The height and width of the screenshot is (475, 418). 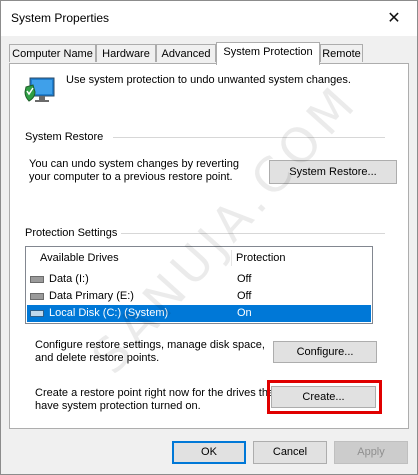 What do you see at coordinates (60, 18) in the screenshot?
I see `window-title: System Properties` at bounding box center [60, 18].